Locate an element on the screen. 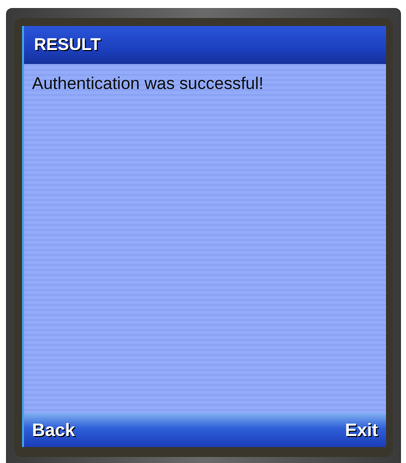 This screenshot has width=406, height=463. result-message: Authentication was successful! is located at coordinates (148, 84).